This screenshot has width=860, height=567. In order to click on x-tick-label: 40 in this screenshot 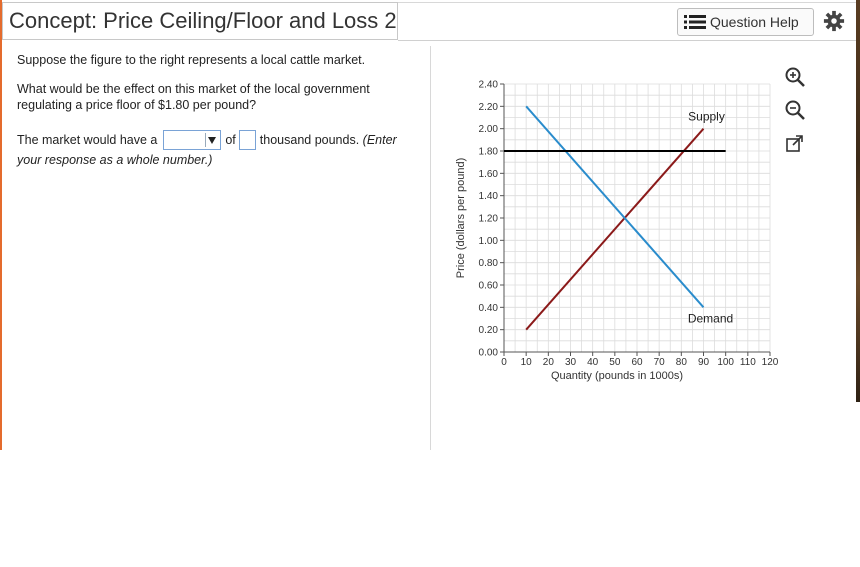, I will do `click(593, 362)`.